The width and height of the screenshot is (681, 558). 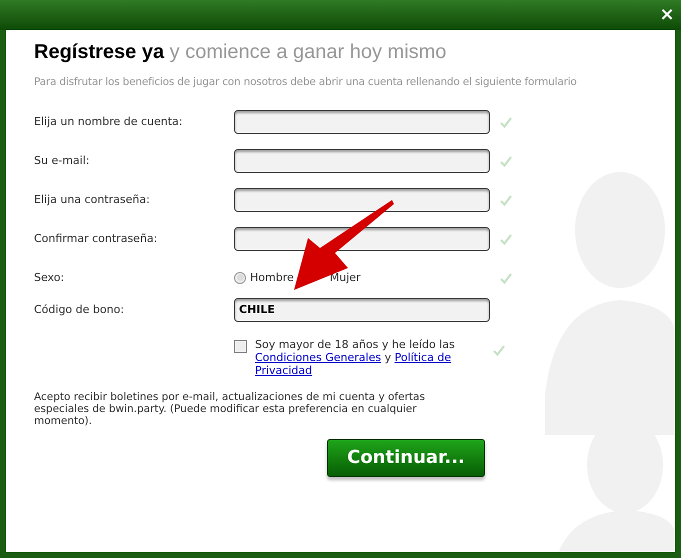 What do you see at coordinates (667, 15) in the screenshot?
I see `close-button: ×` at bounding box center [667, 15].